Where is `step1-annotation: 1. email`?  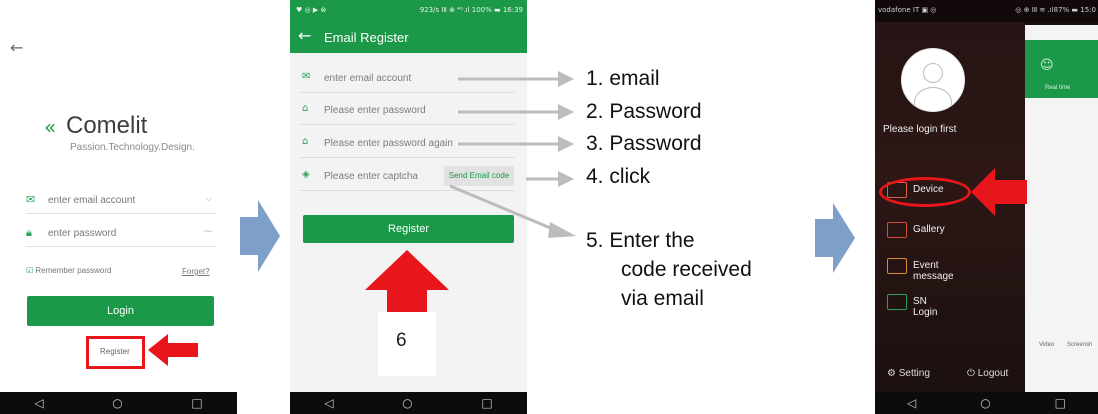
step1-annotation: 1. email is located at coordinates (623, 78).